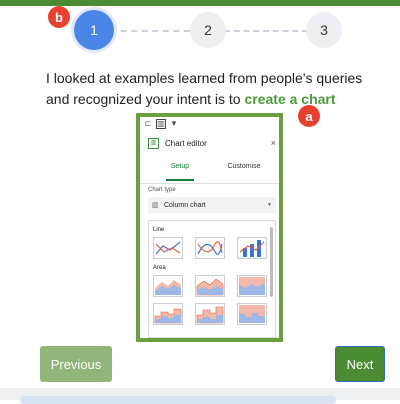 The image size is (400, 404). What do you see at coordinates (174, 124) in the screenshot?
I see `filter-icon: ▼` at bounding box center [174, 124].